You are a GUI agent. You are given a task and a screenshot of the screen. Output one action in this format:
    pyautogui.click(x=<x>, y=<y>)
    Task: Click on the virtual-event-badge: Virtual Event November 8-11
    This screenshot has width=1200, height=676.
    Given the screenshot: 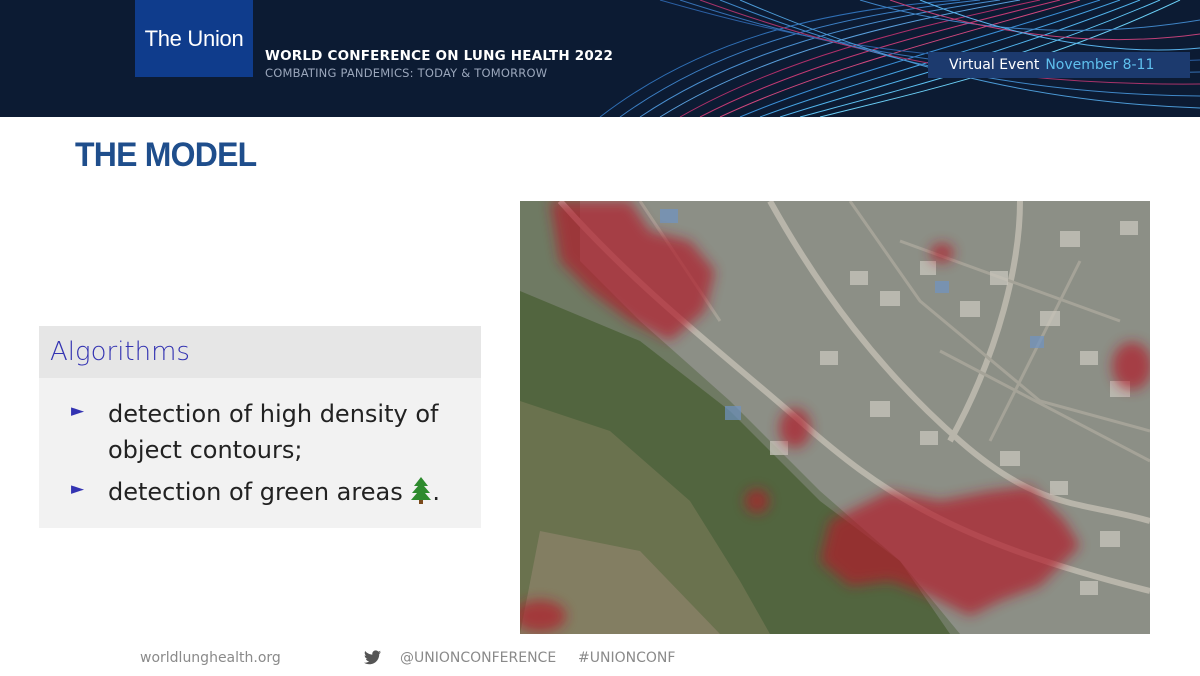 What is the action you would take?
    pyautogui.click(x=1059, y=65)
    